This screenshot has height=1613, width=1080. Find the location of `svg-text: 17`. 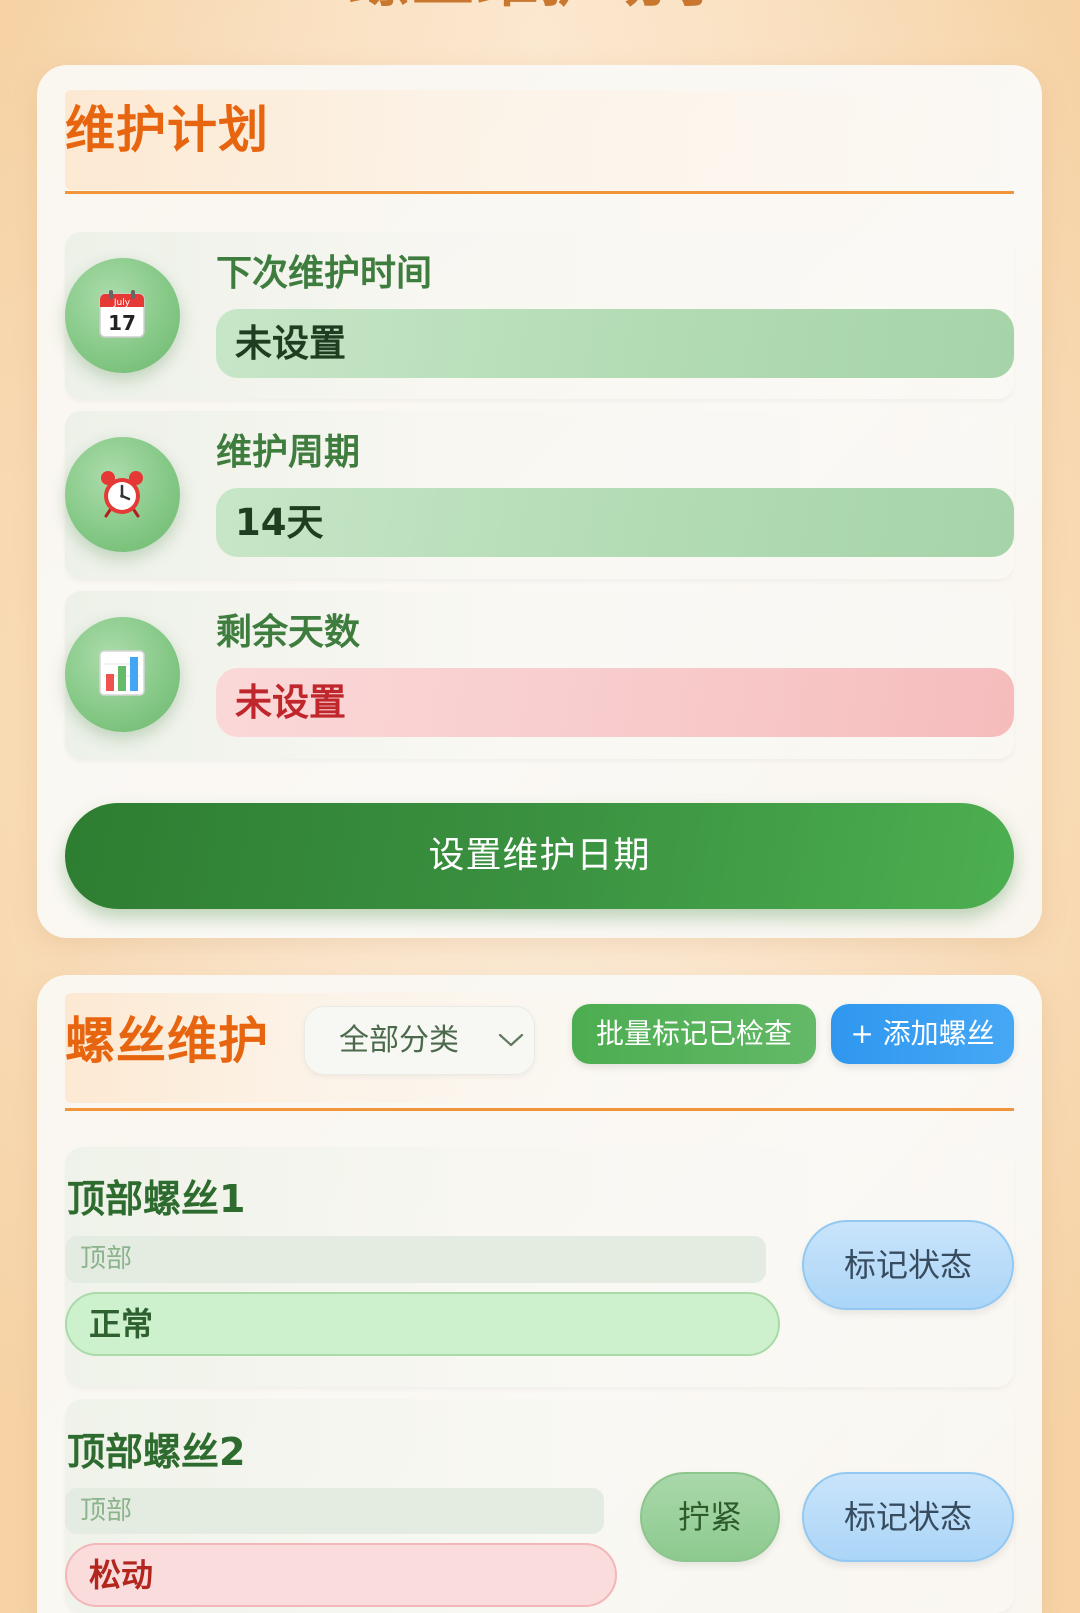

svg-text: 17 is located at coordinates (122, 323).